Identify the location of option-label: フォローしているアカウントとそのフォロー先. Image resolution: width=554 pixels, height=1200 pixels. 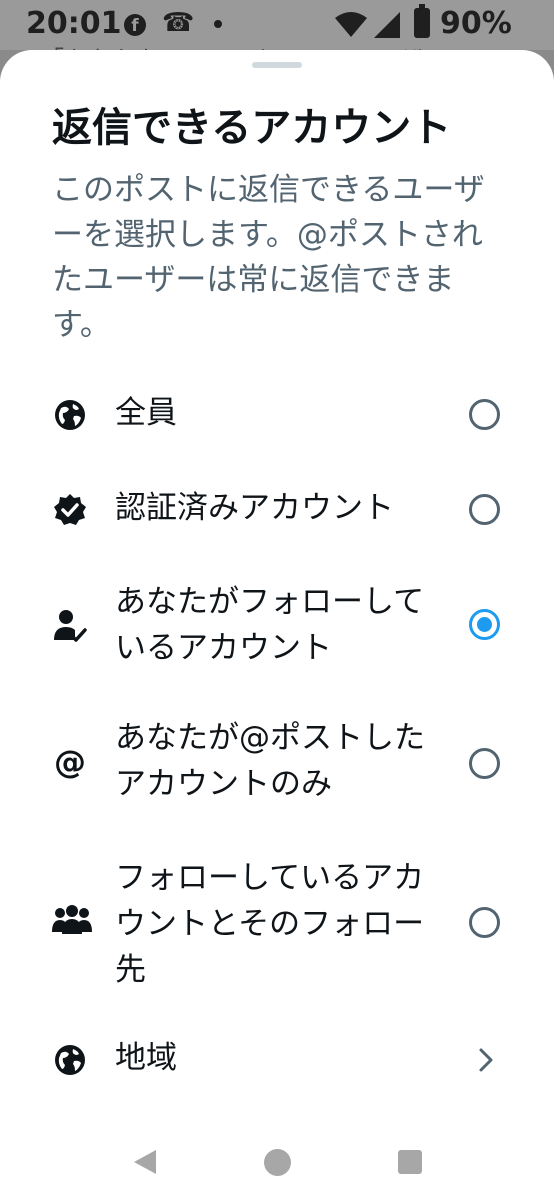
(270, 924).